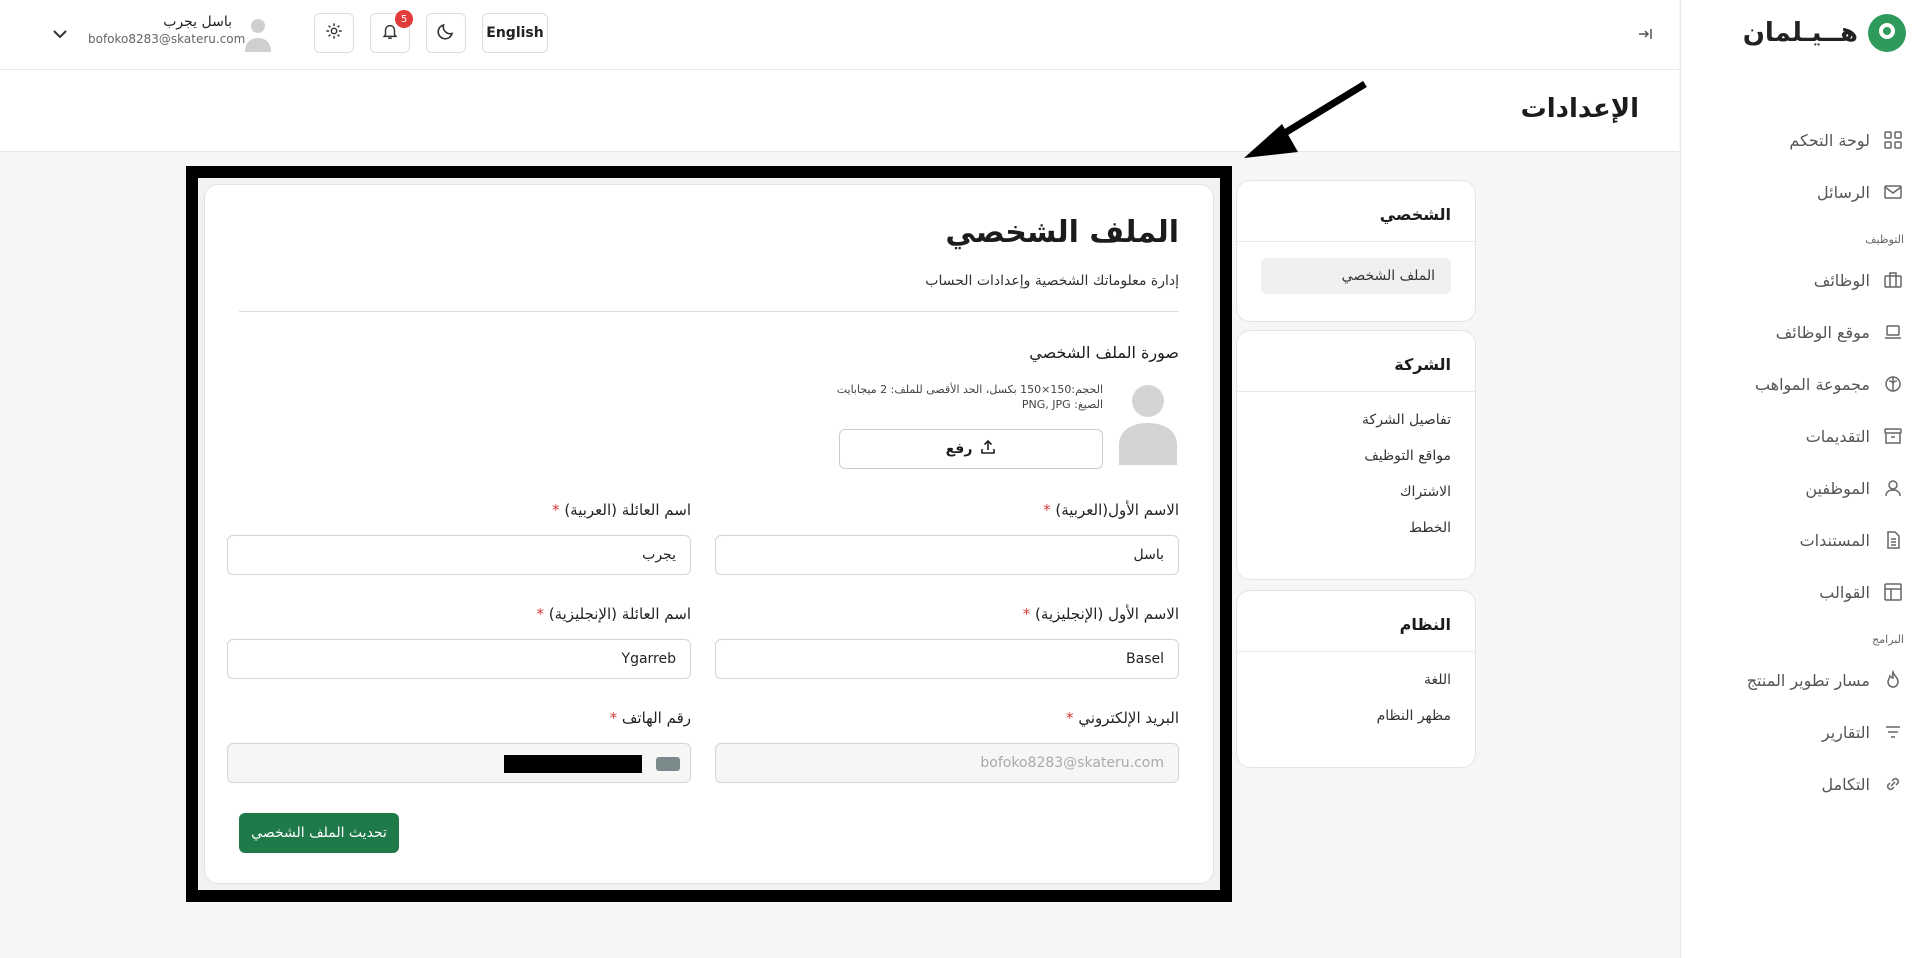  What do you see at coordinates (1415, 214) in the screenshot?
I see `settings-section-title: الشخصي` at bounding box center [1415, 214].